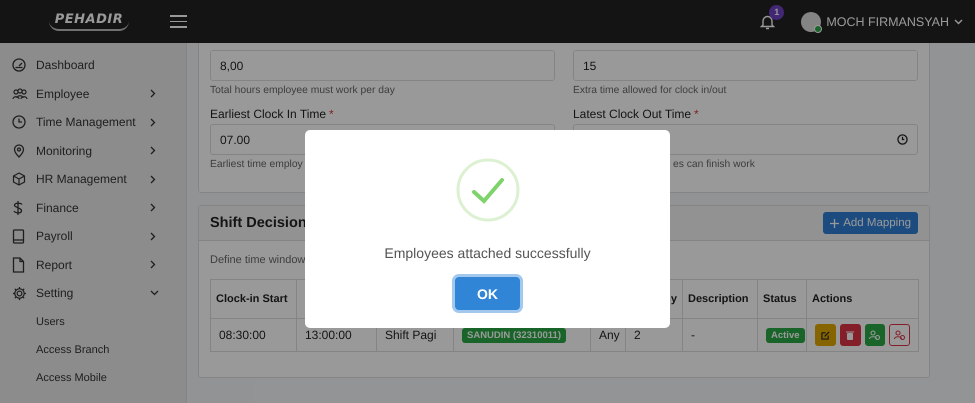  Describe the element at coordinates (93, 322) in the screenshot. I see `sidebar-subitem: Users` at that location.